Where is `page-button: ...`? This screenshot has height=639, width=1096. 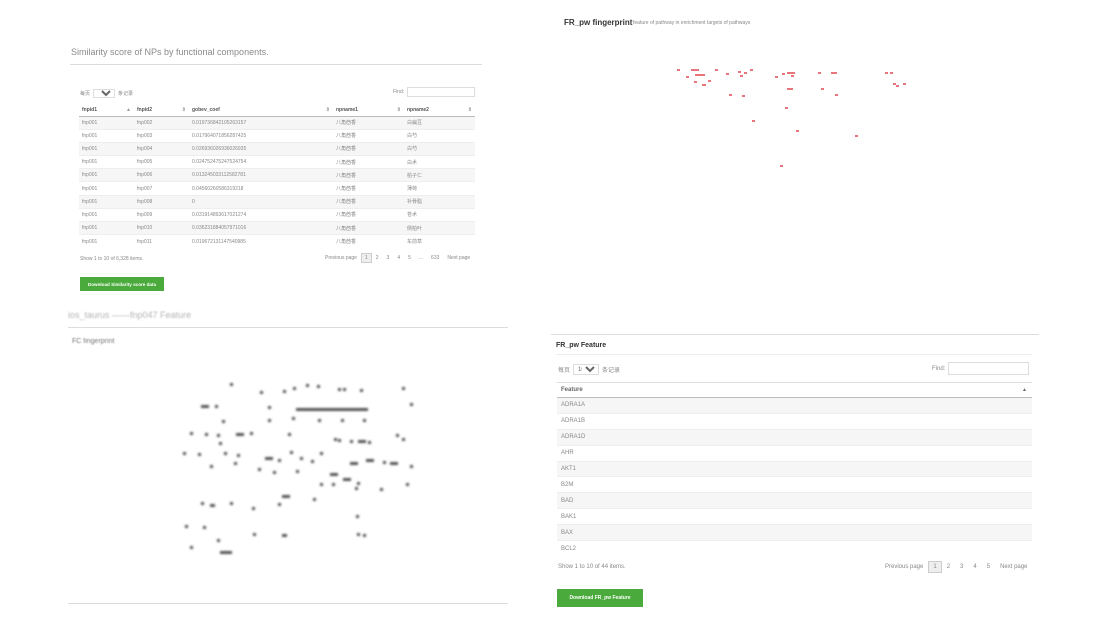
page-button: ... is located at coordinates (421, 258).